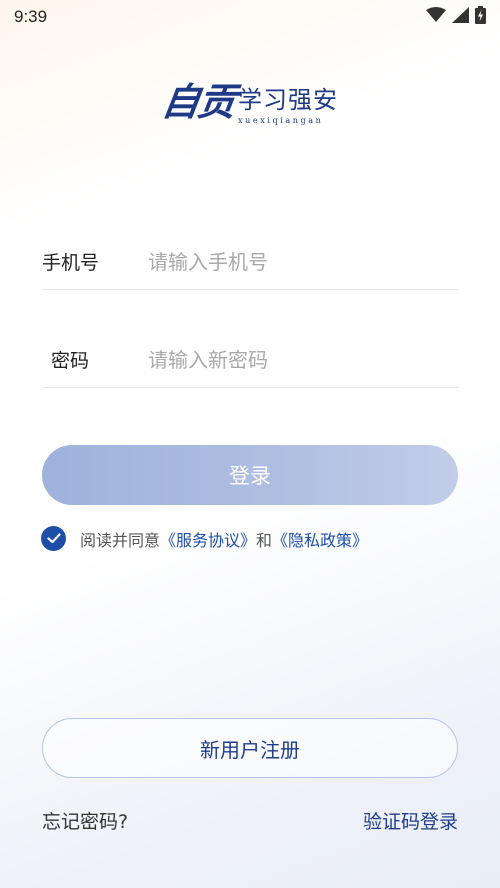 Image resolution: width=500 pixels, height=888 pixels. I want to click on agreement-row: 阅读并同意 《服务协议》 和 《隐私政策》, so click(204, 538).